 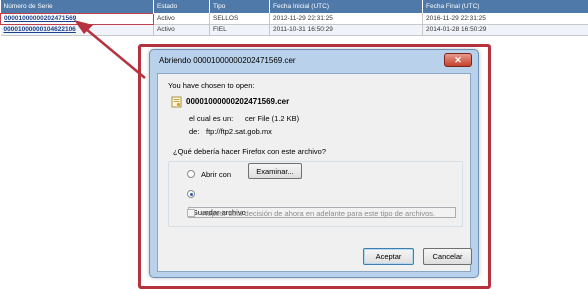 I want to click on open-with-radio, so click(x=191, y=174).